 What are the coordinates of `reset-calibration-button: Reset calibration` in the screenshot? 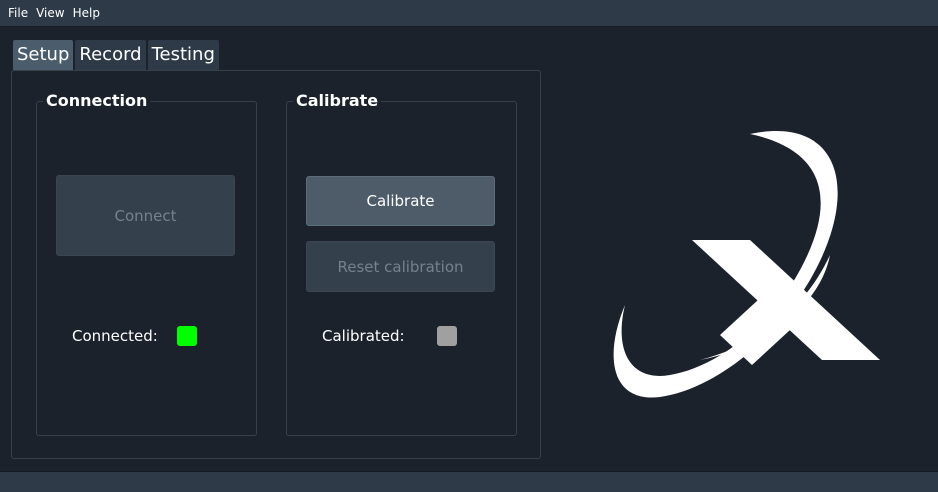 It's located at (400, 266).